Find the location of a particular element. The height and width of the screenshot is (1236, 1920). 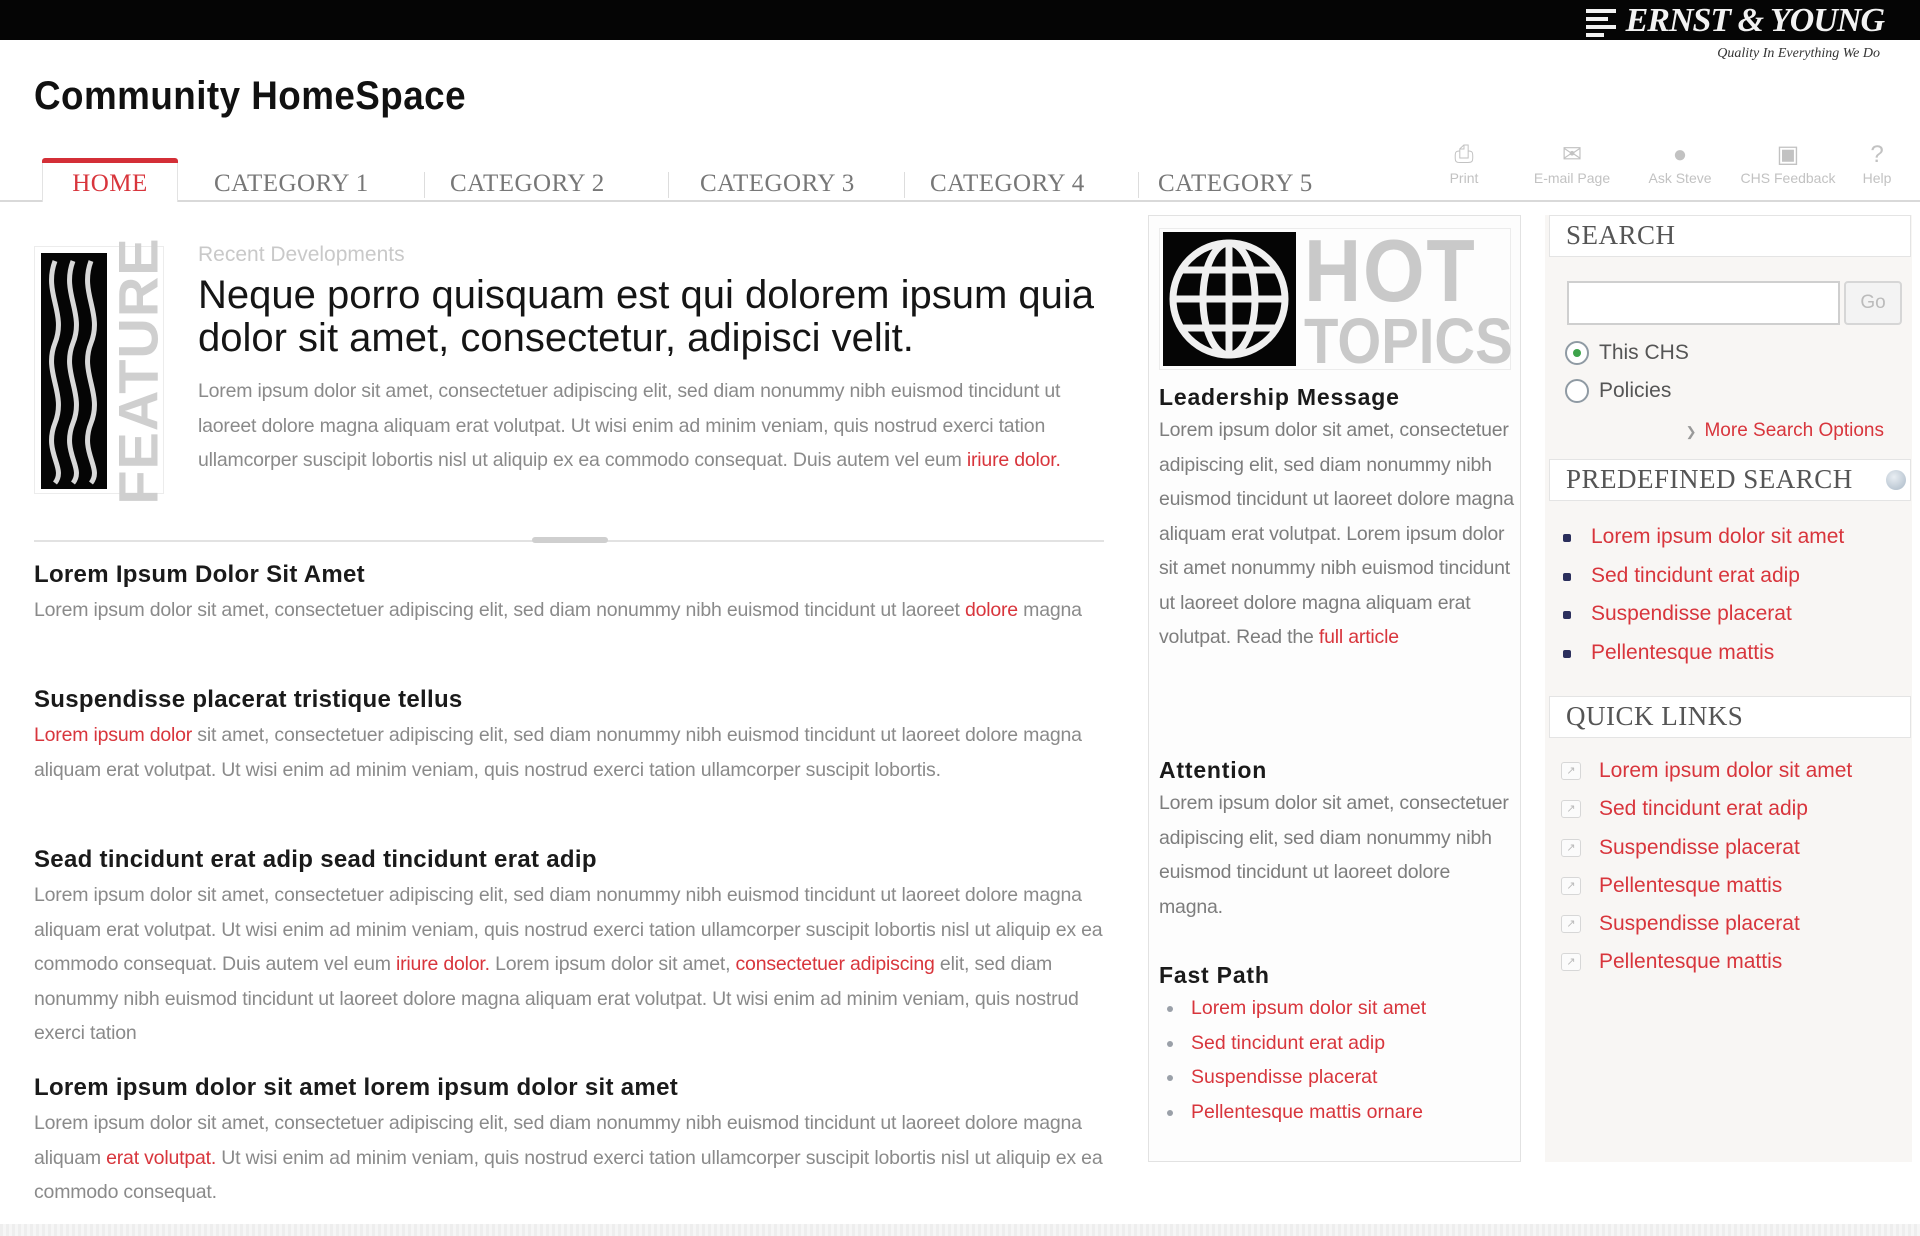

email-page-button: ✉ E-mail Page is located at coordinates (1572, 163).